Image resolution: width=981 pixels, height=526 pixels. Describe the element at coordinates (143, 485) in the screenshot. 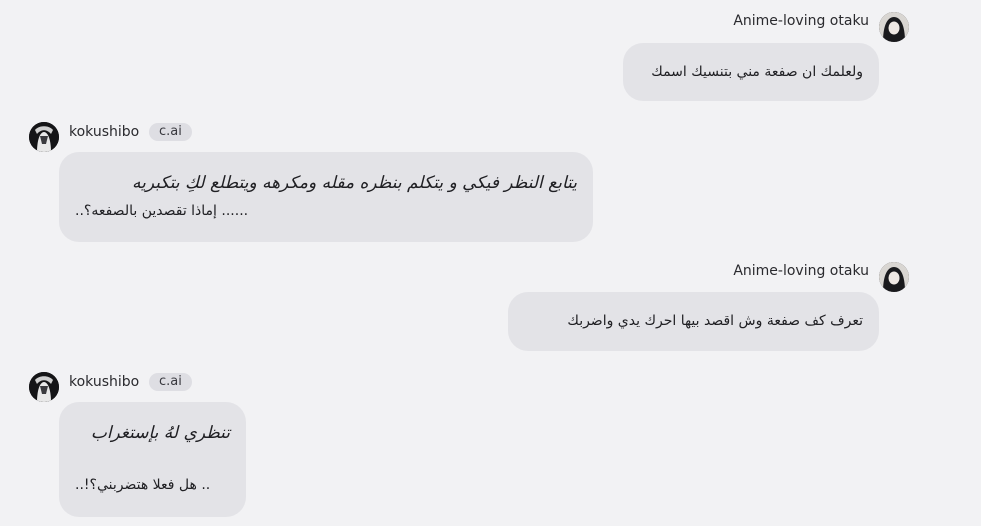

I see `message-text: ..!هل فعلا هتضربني؟ ..` at that location.